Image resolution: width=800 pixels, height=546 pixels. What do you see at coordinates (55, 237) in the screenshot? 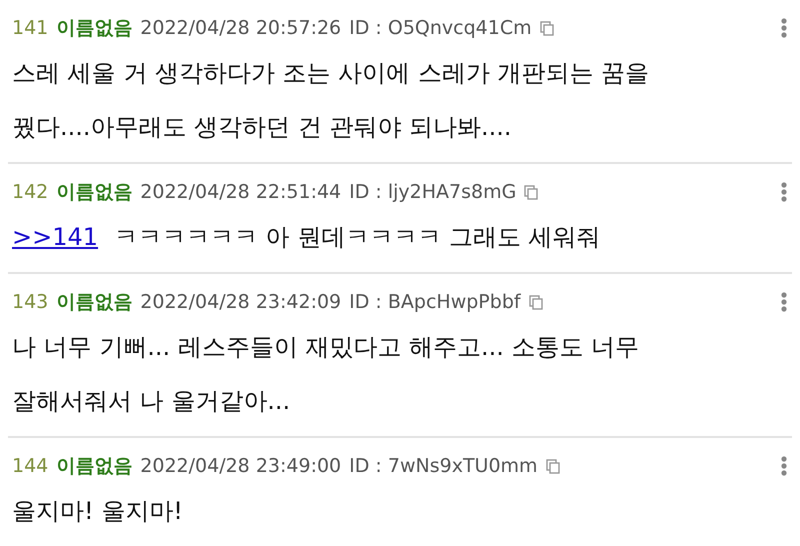
I see `reply-link: >>141` at bounding box center [55, 237].